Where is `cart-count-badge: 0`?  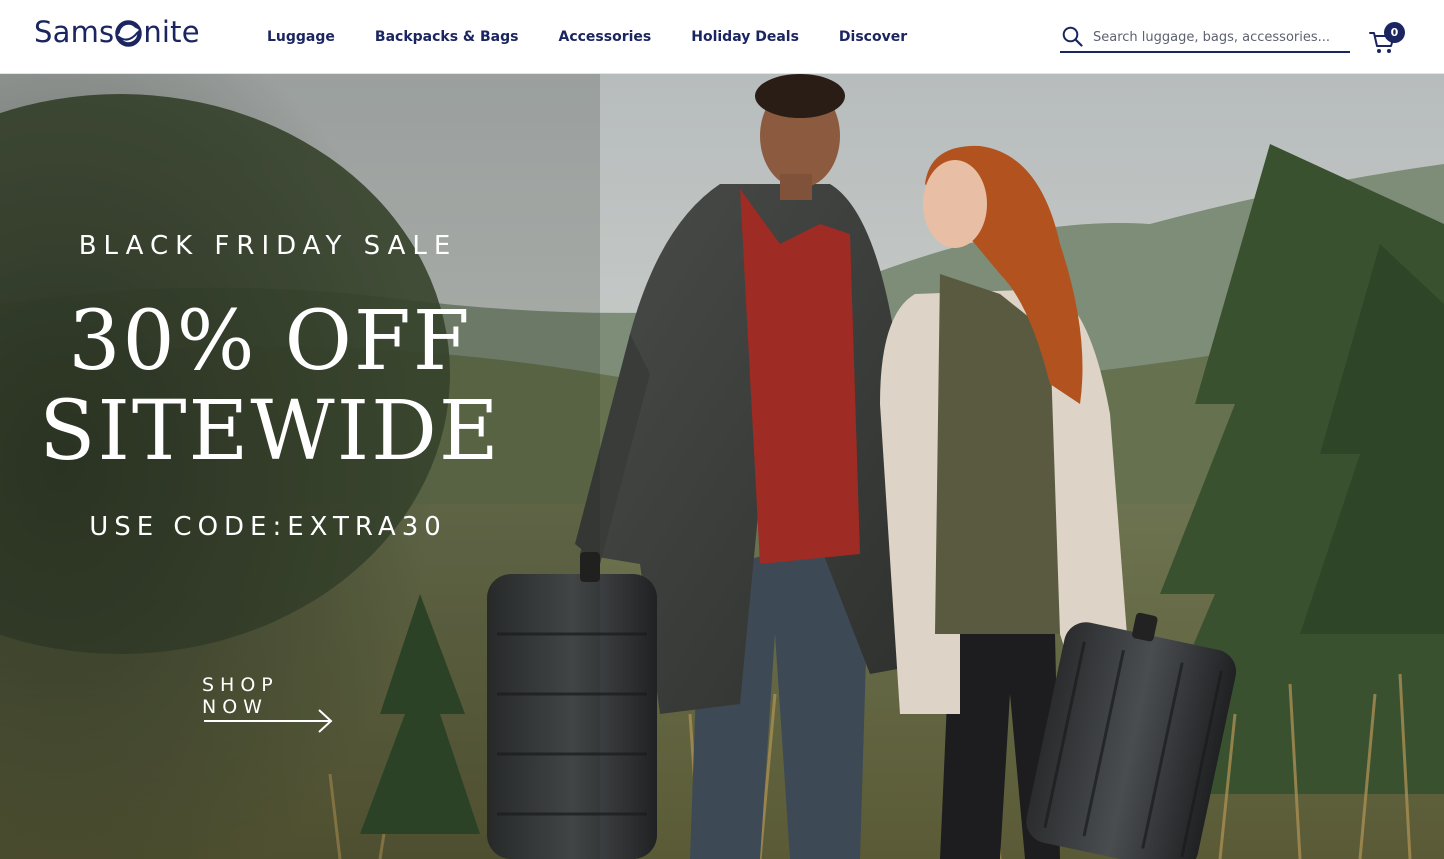 cart-count-badge: 0 is located at coordinates (1394, 32).